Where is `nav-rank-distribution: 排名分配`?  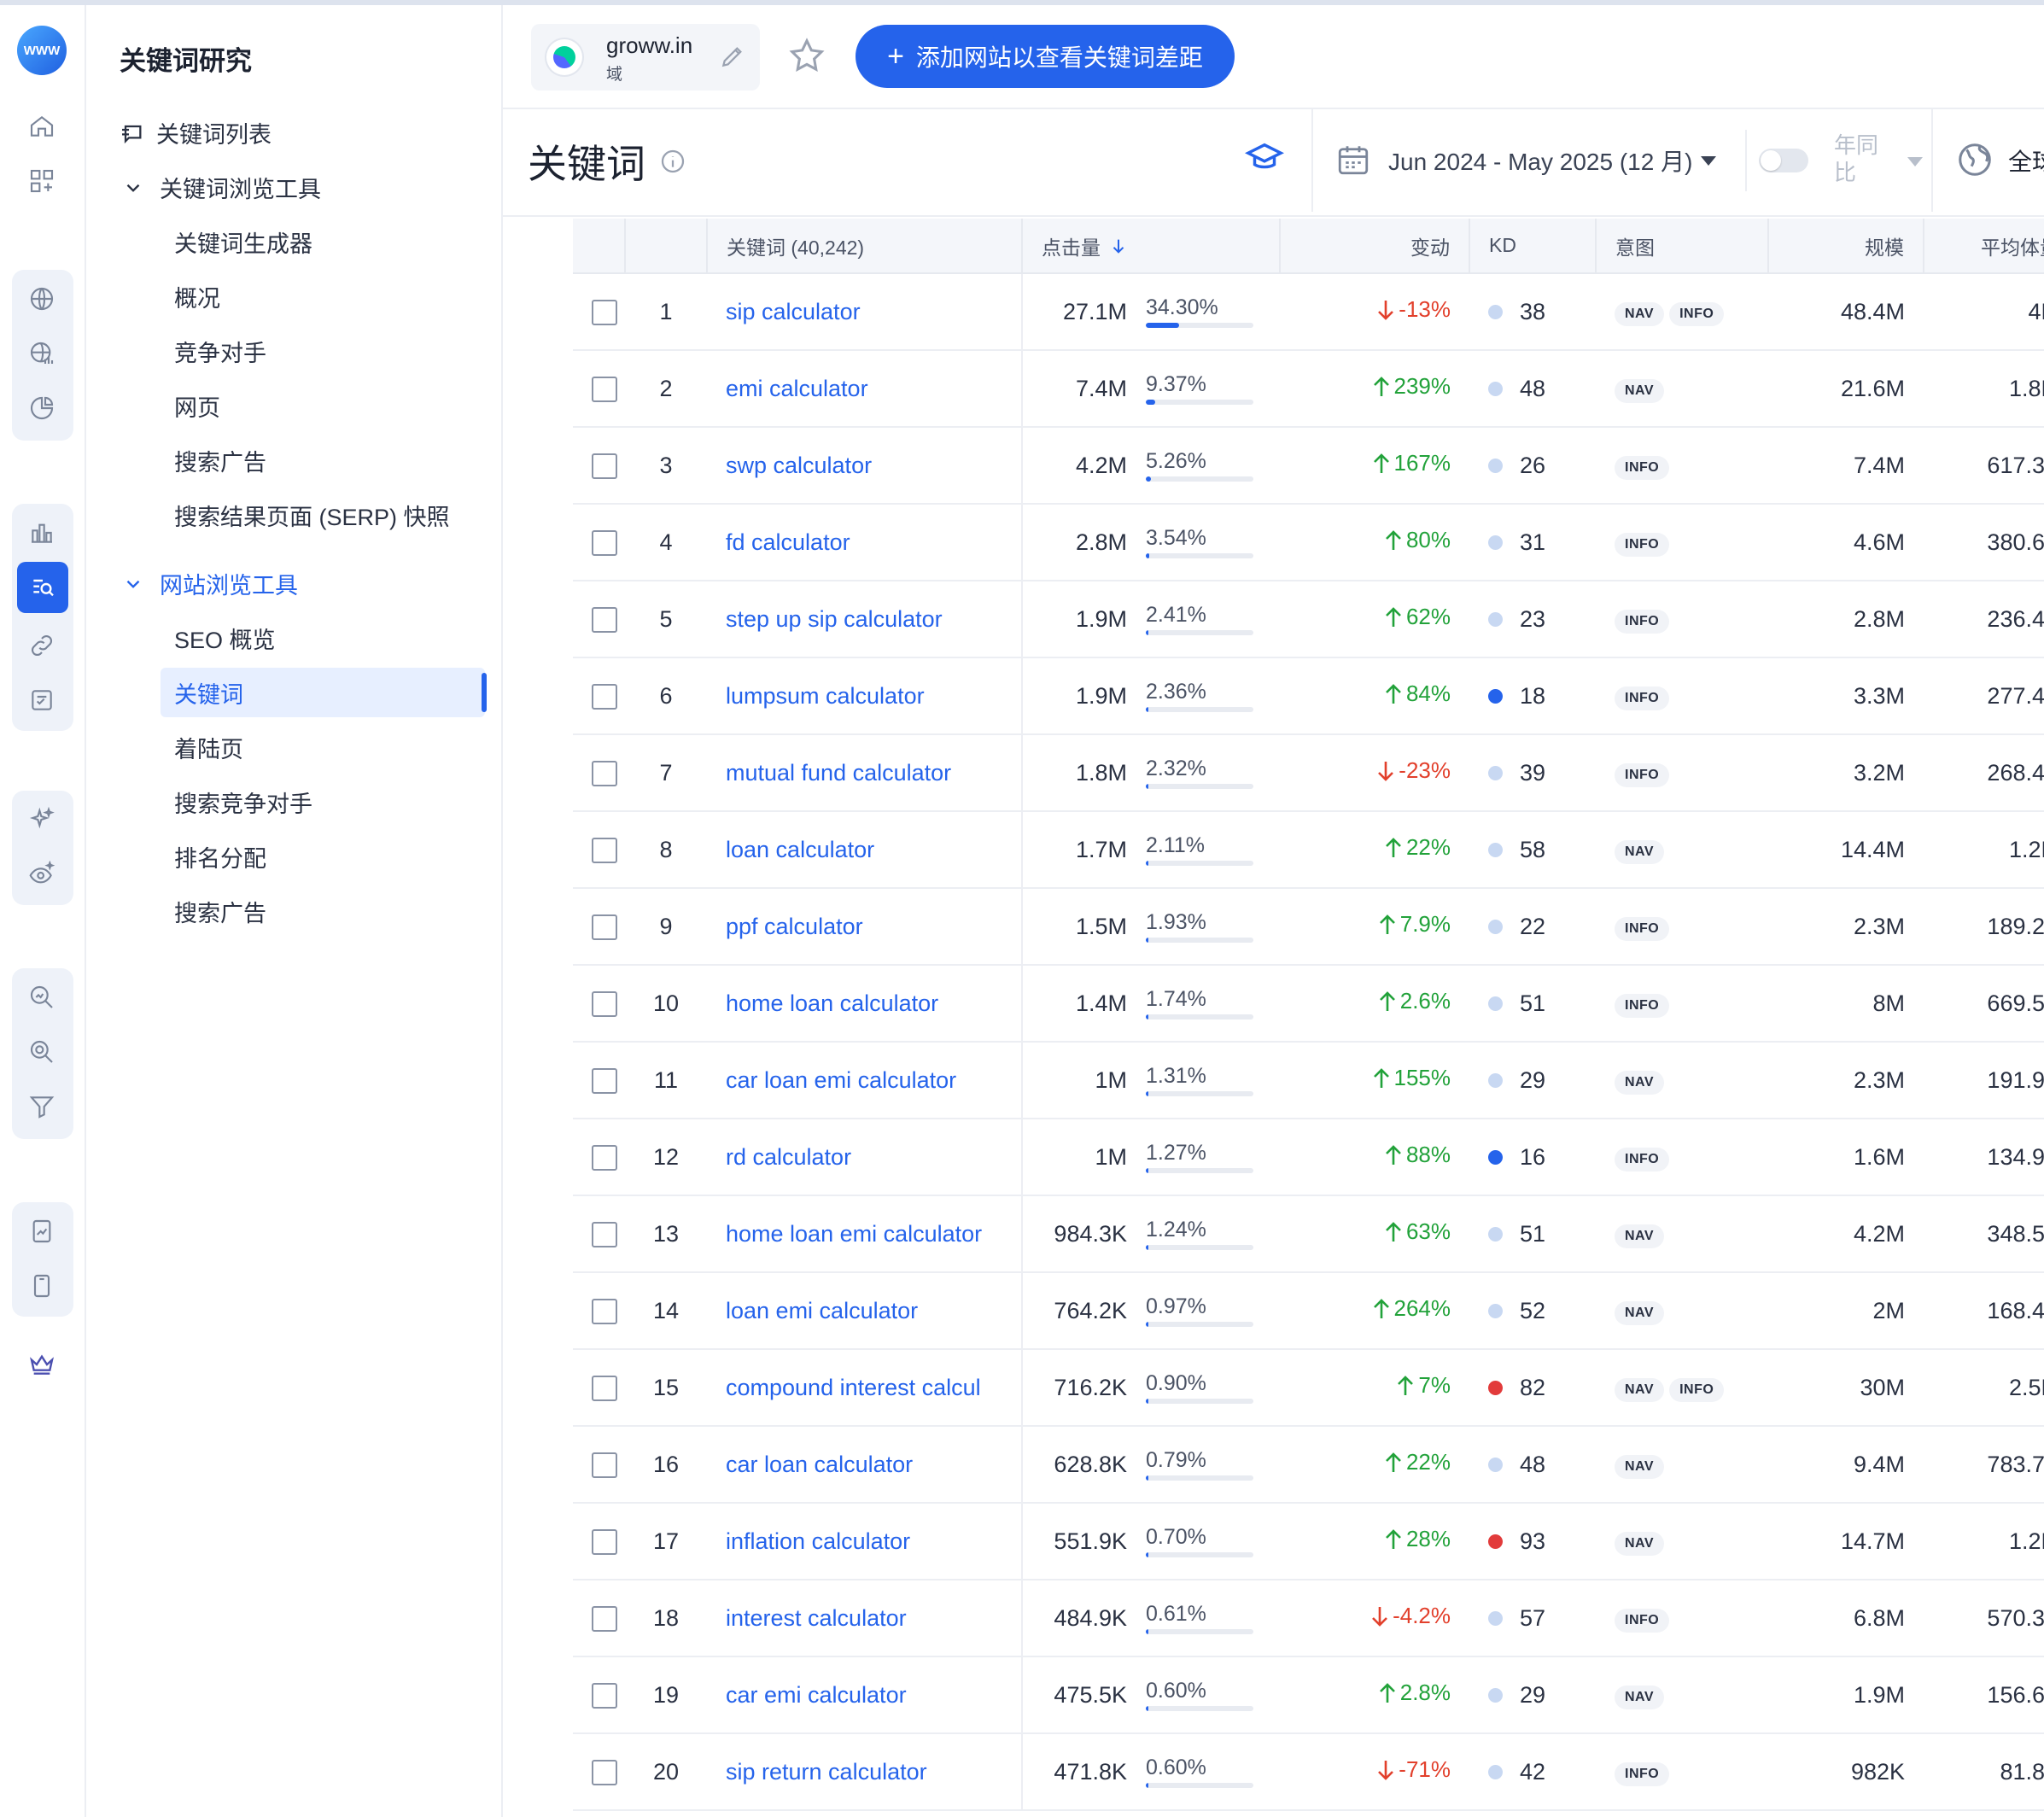
nav-rank-distribution: 排名分配 is located at coordinates (220, 856).